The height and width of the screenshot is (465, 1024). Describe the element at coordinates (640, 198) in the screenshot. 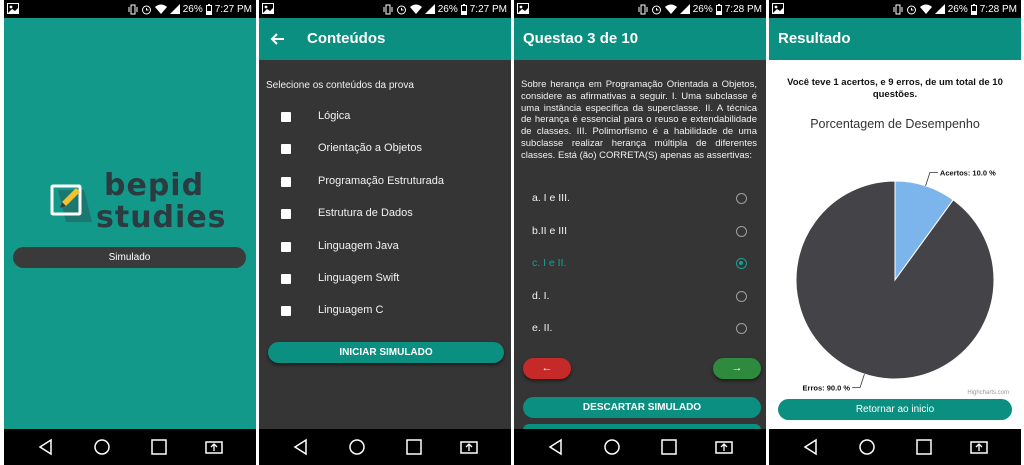

I see `answer-option: a. I e III.` at that location.